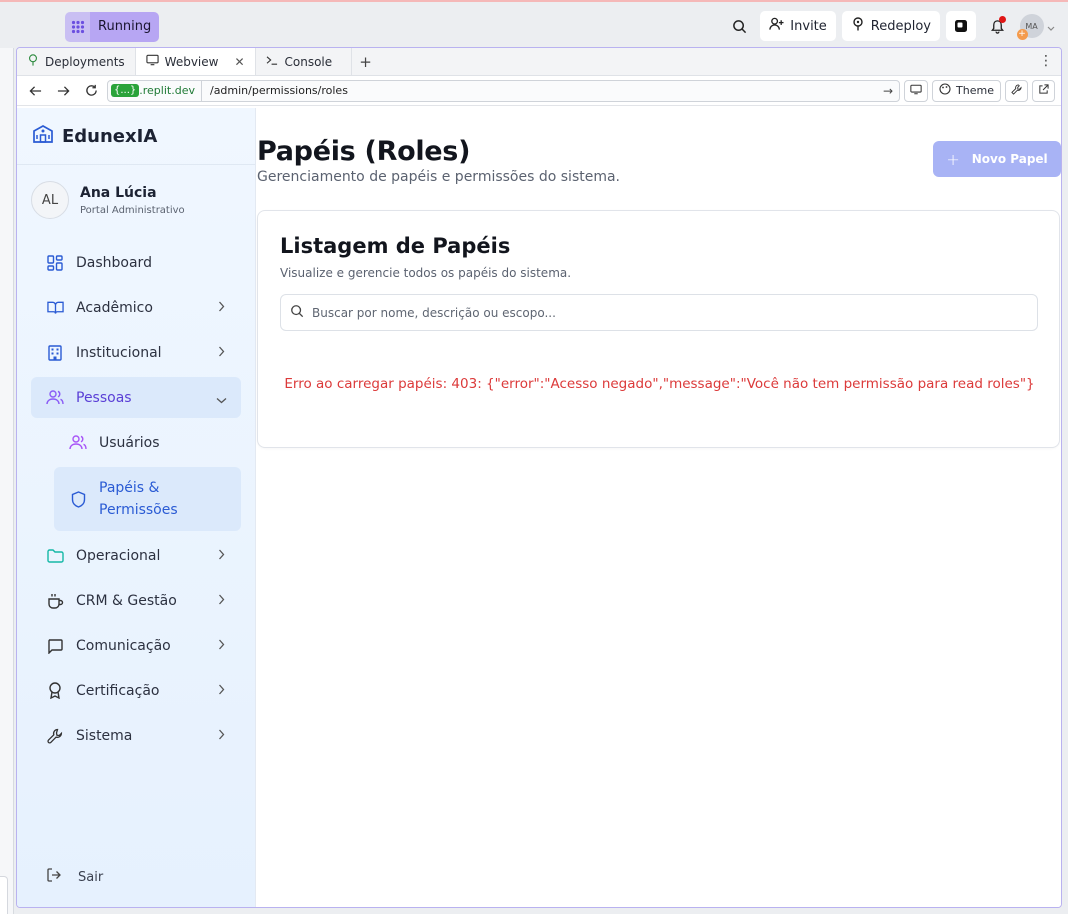 This screenshot has width=1068, height=914. I want to click on tab-label: Console, so click(308, 61).